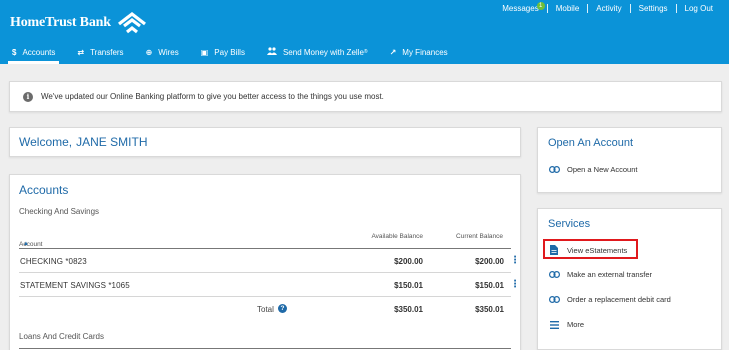  What do you see at coordinates (61, 336) in the screenshot?
I see `loans-credit-heading: Loans And Credit Cards` at bounding box center [61, 336].